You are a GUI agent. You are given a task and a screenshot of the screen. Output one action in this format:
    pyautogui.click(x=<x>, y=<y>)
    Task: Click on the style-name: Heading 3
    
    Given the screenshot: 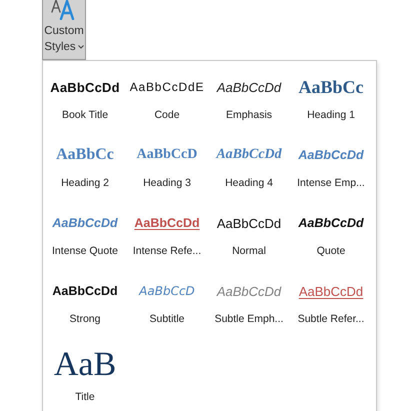 What is the action you would take?
    pyautogui.click(x=167, y=183)
    